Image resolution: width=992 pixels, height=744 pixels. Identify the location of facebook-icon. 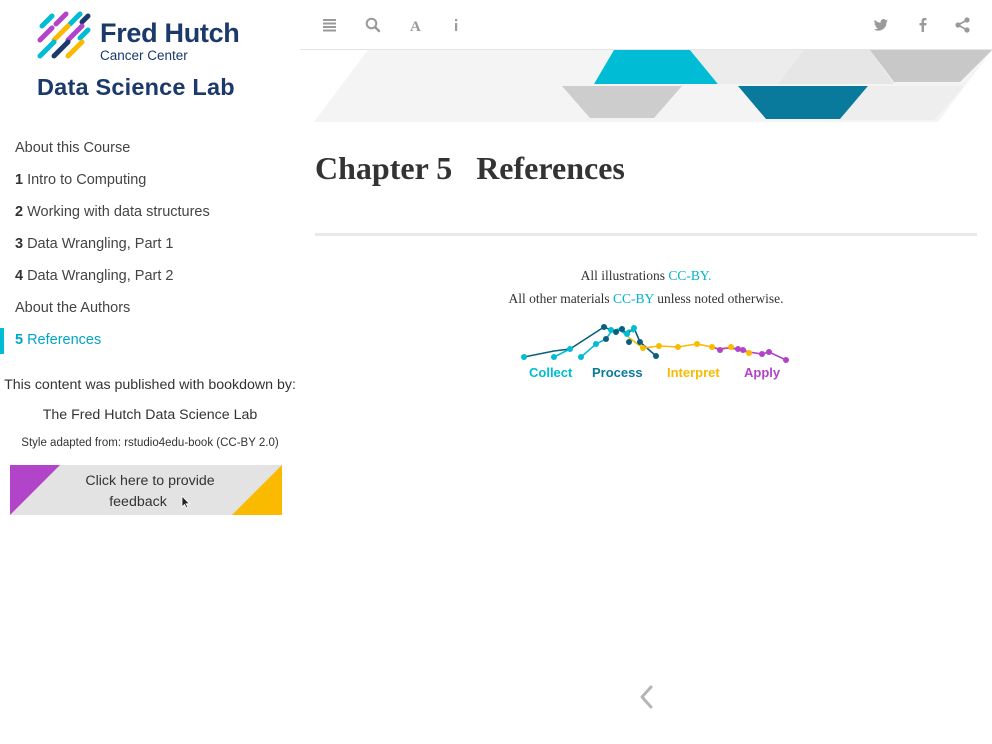
(923, 25).